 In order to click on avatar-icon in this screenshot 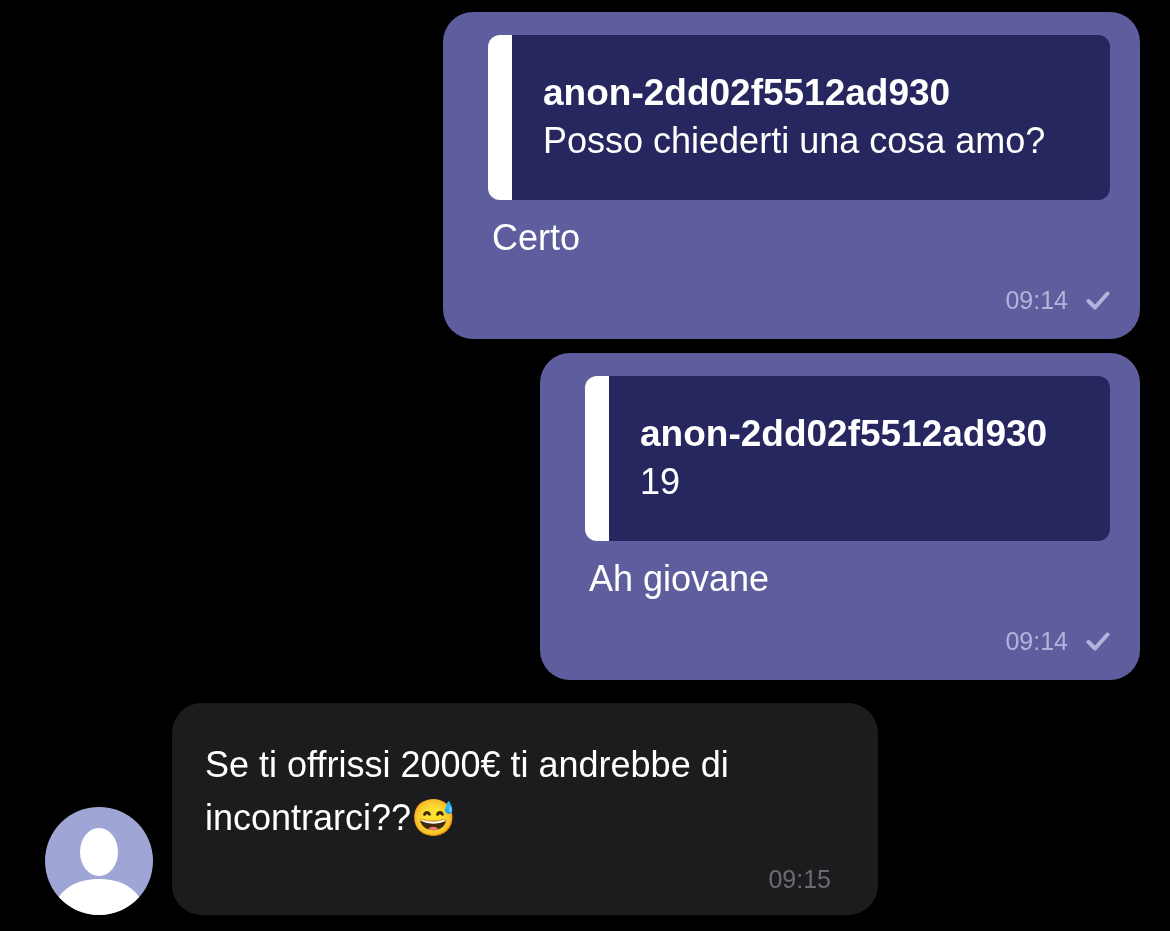, I will do `click(99, 861)`.